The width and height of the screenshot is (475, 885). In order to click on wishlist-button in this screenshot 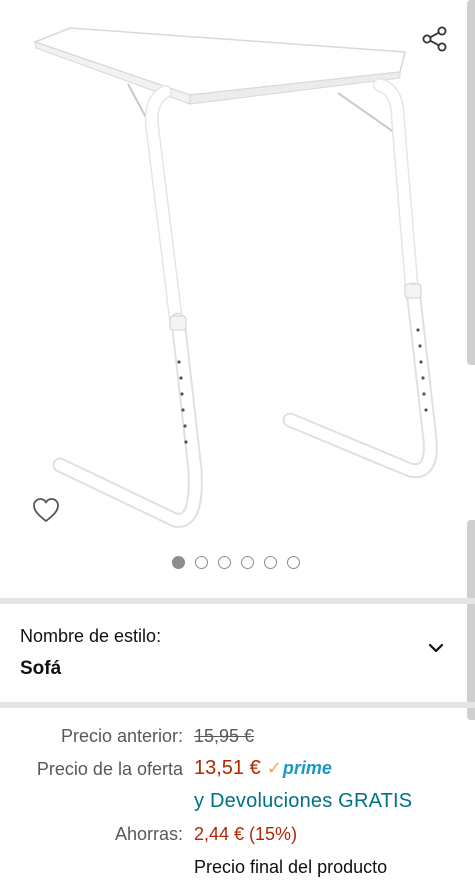, I will do `click(46, 510)`.